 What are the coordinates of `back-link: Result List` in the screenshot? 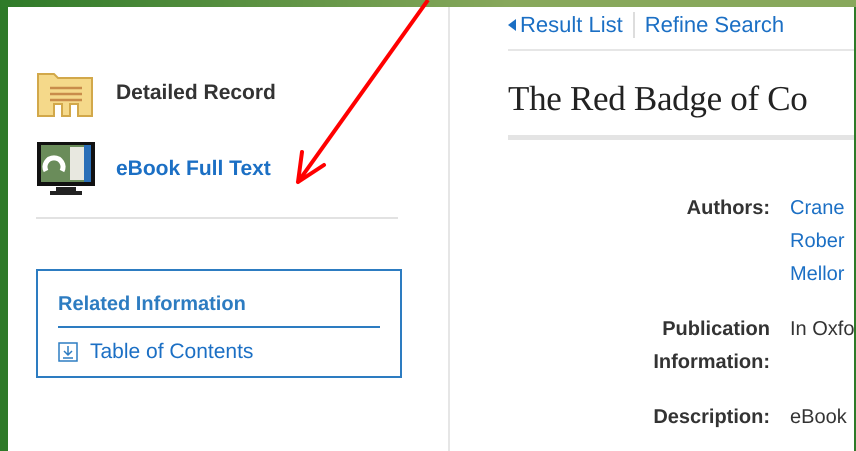 It's located at (570, 25).